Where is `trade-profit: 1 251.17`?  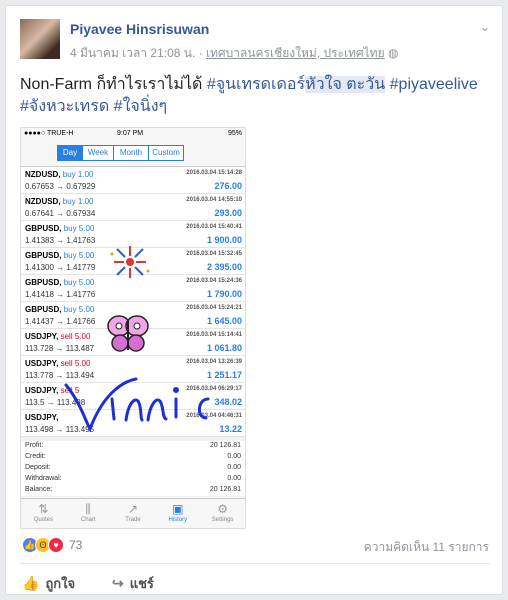
trade-profit: 1 251.17 is located at coordinates (224, 375).